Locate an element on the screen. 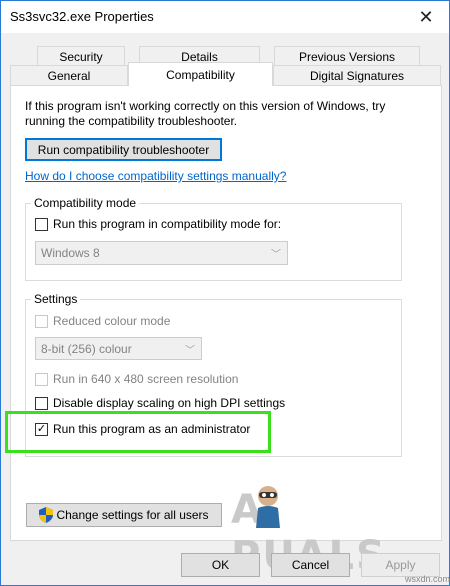 The height and width of the screenshot is (586, 450). close-icon: ✕ is located at coordinates (426, 16).